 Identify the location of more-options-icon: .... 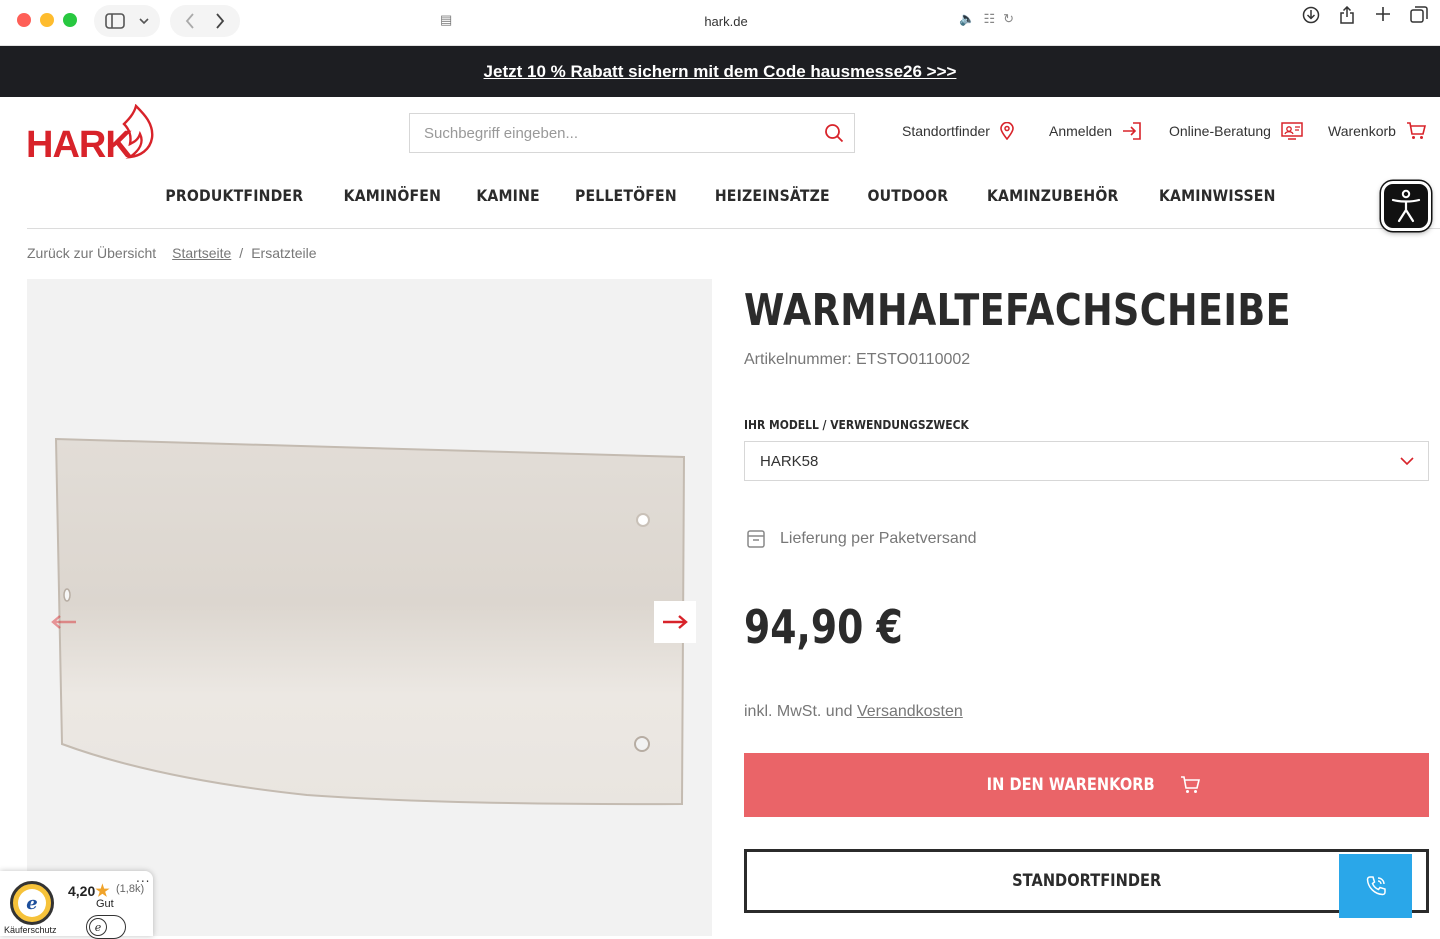
(143, 878).